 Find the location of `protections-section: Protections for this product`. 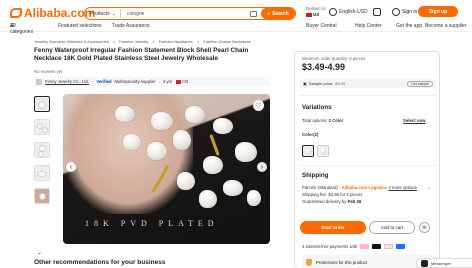

protections-section: Protections for this product is located at coordinates (368, 261).